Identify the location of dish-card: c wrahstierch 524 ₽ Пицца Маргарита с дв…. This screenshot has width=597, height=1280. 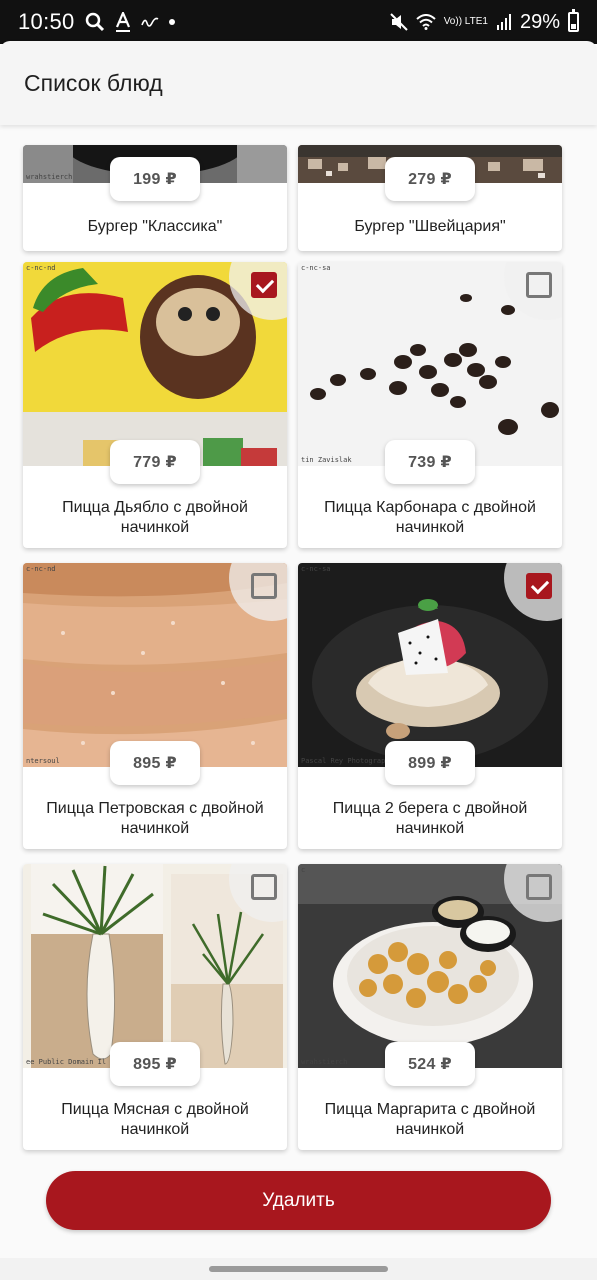
(430, 1007).